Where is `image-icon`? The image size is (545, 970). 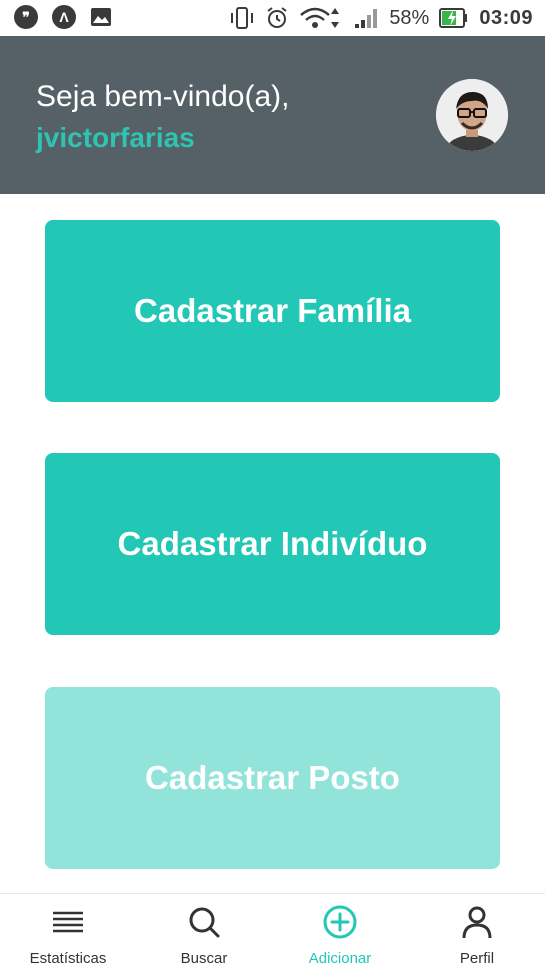
image-icon is located at coordinates (101, 17).